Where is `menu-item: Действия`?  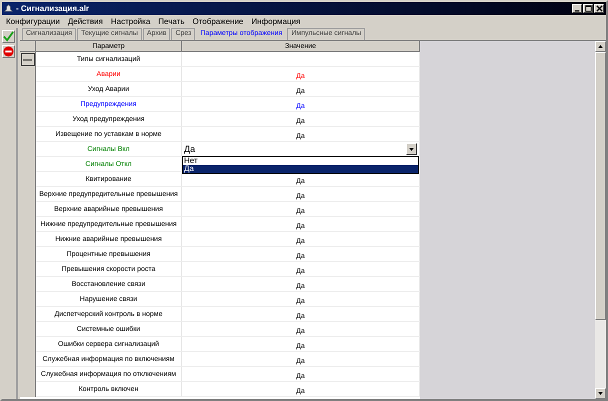
menu-item: Действия is located at coordinates (85, 21).